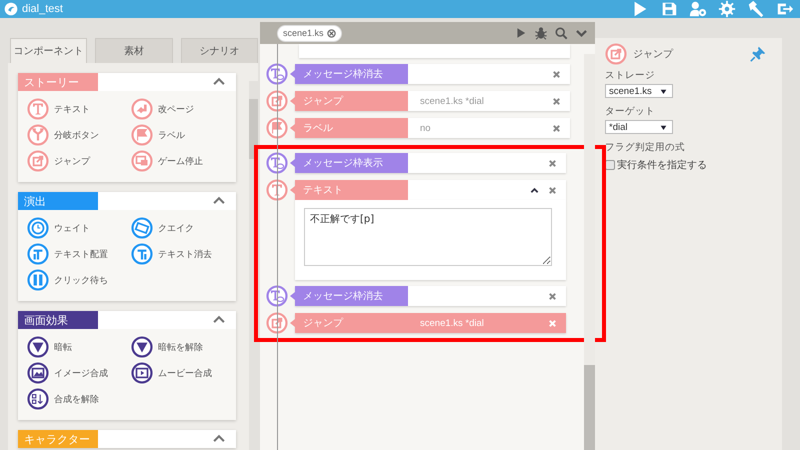  Describe the element at coordinates (630, 75) in the screenshot. I see `field-label: ストレージ` at that location.